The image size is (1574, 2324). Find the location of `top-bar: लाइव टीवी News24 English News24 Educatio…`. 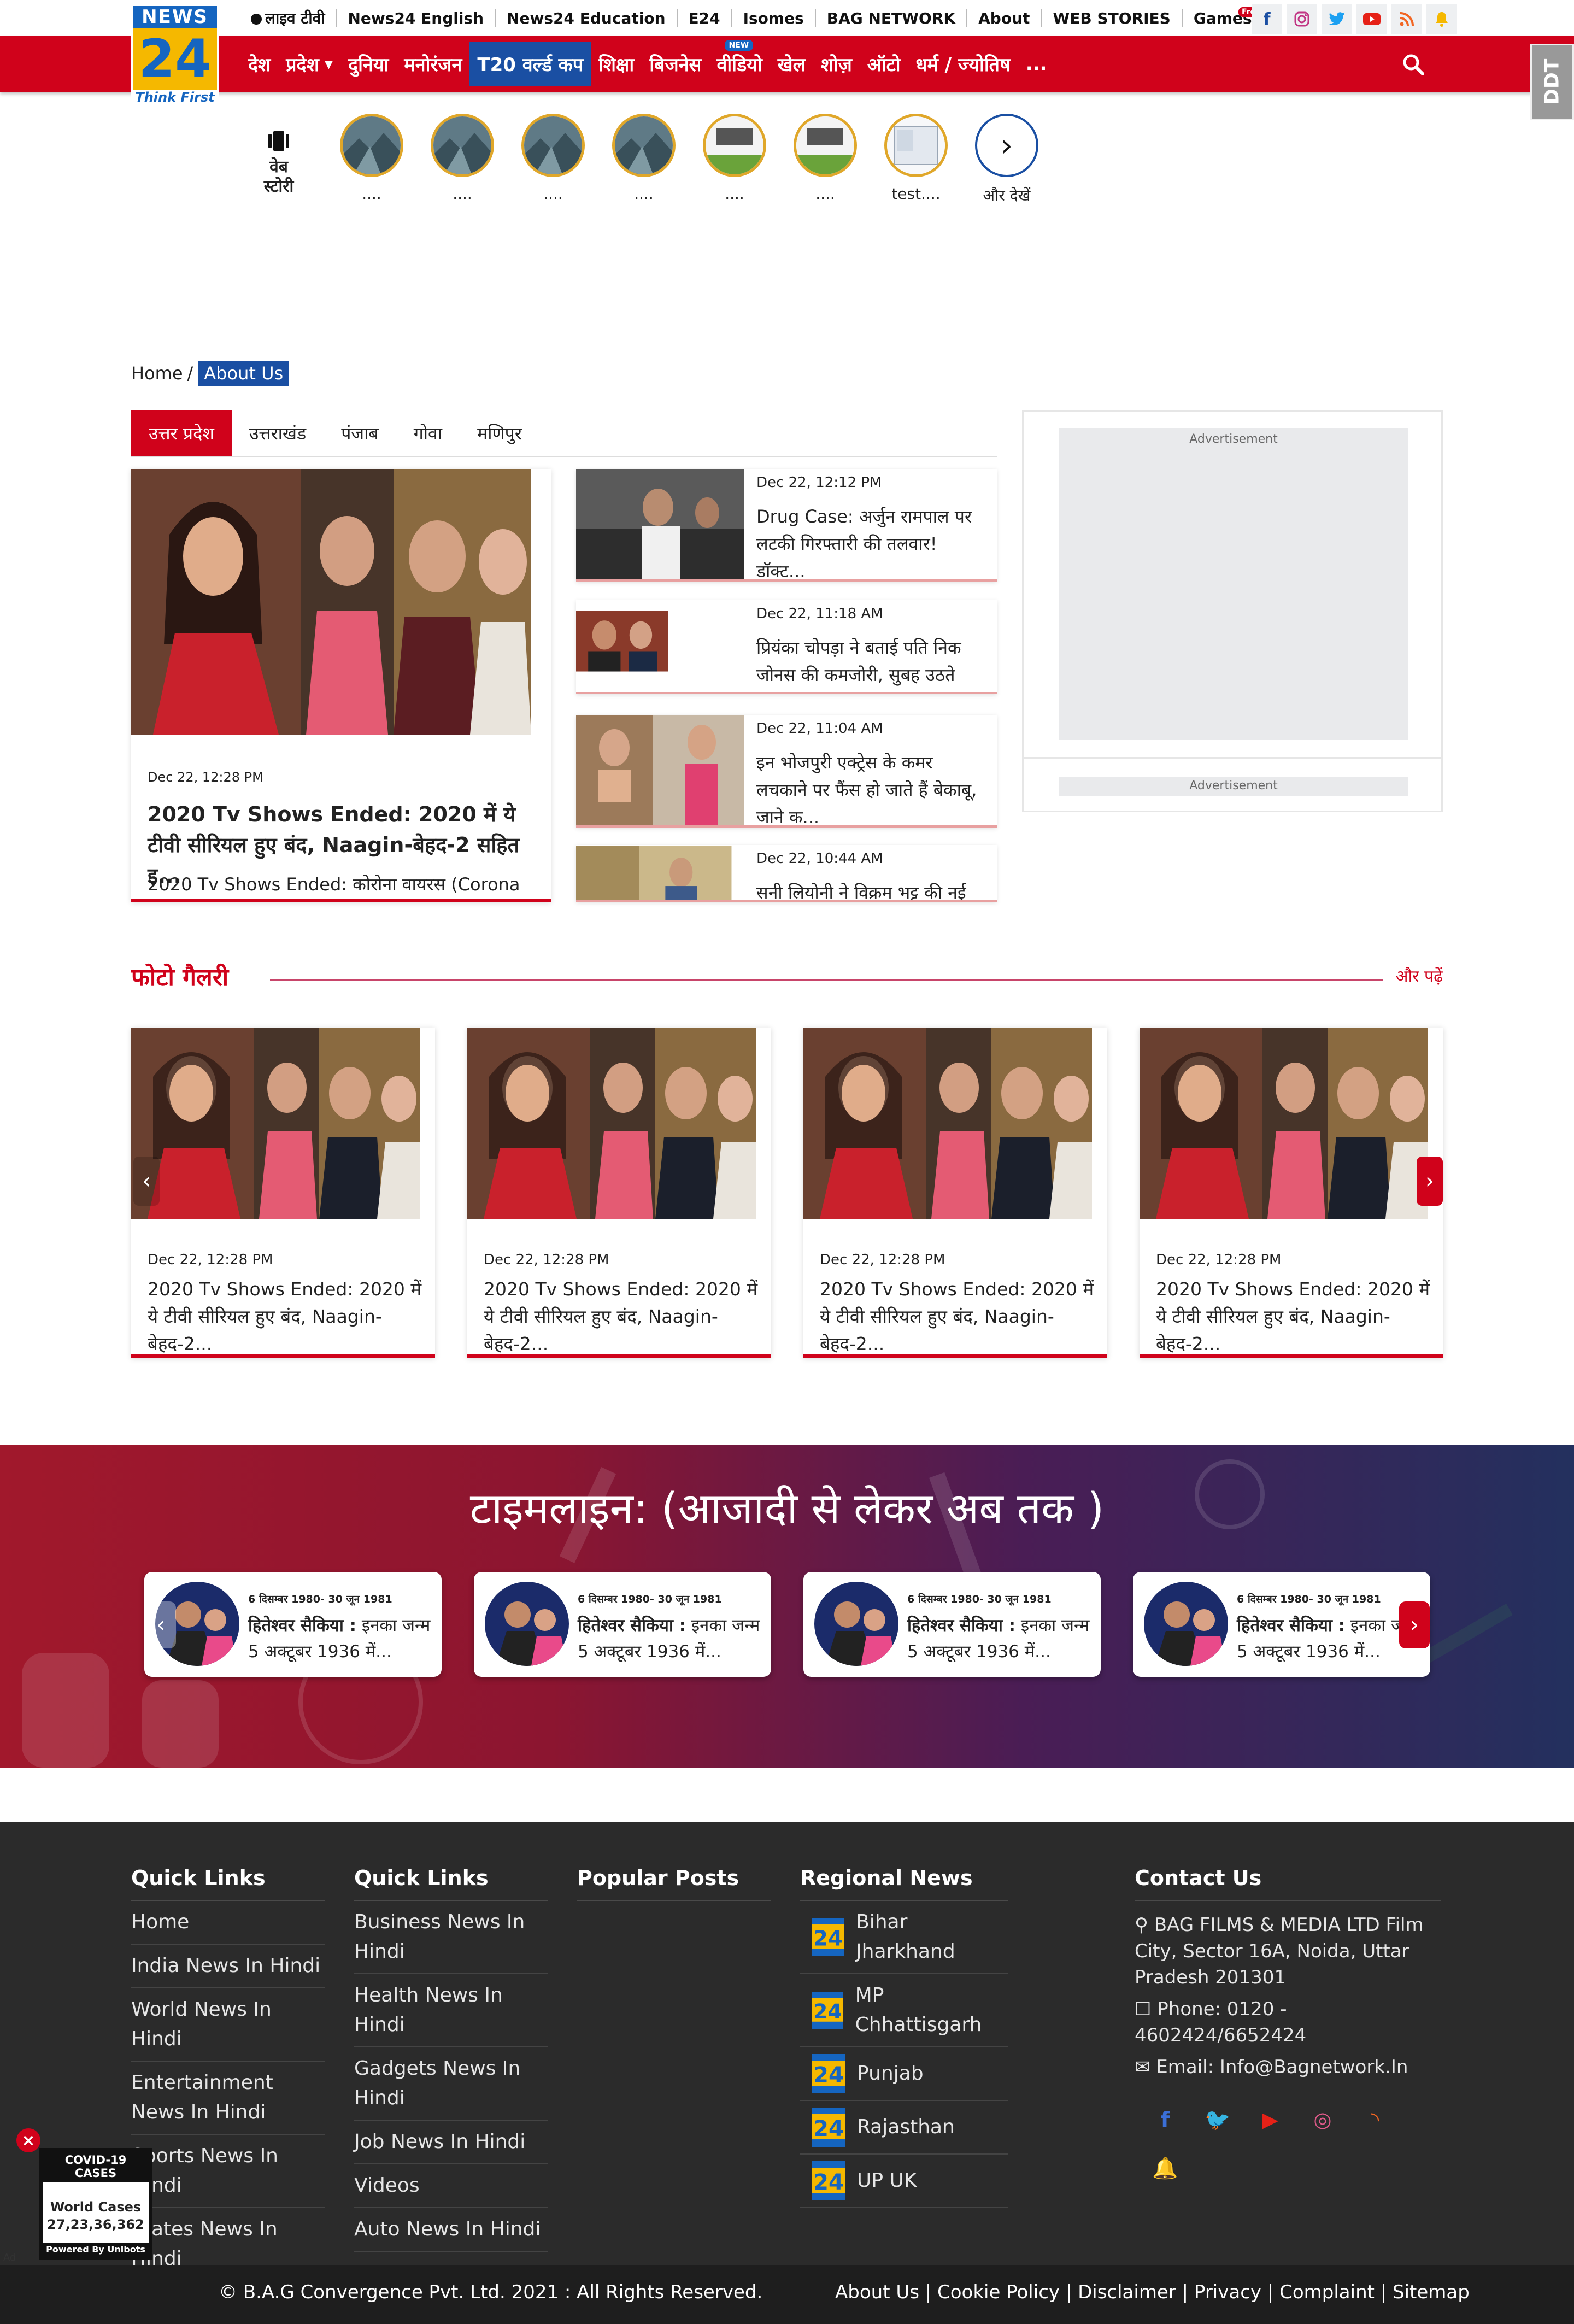

top-bar: लाइव टीवी News24 English News24 Educatio… is located at coordinates (787, 18).